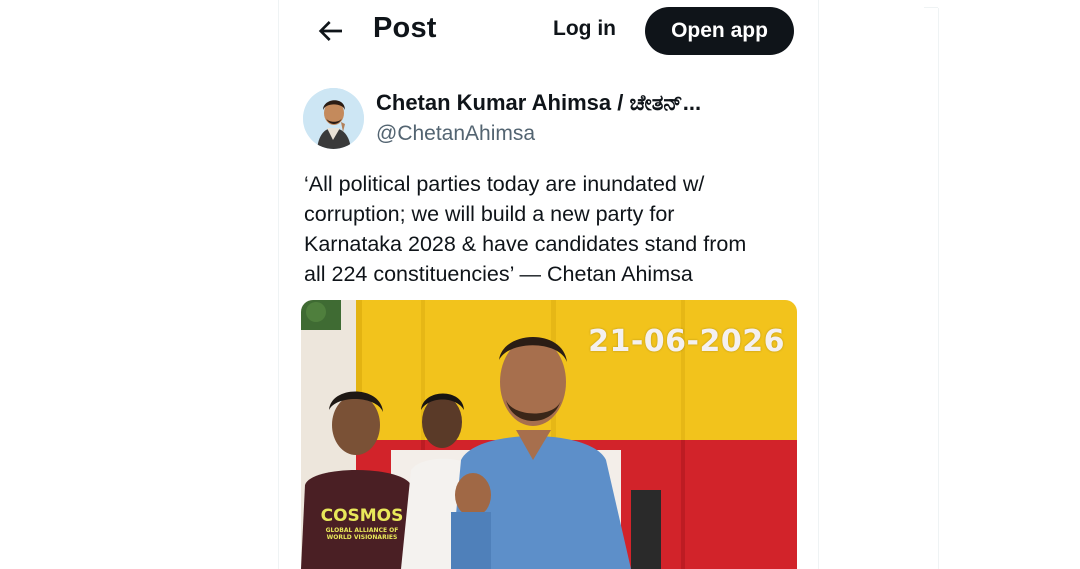 Image resolution: width=1080 pixels, height=569 pixels. I want to click on sidebar-border-top, so click(931, 7).